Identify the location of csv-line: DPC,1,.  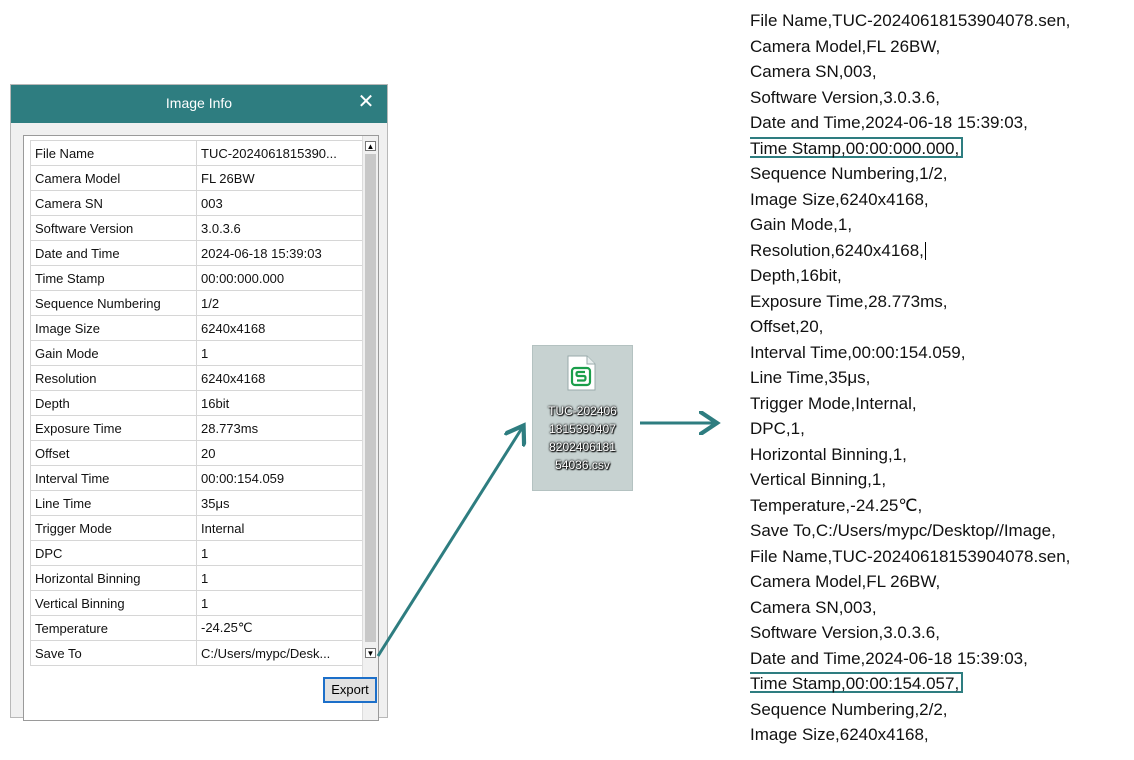
(942, 429).